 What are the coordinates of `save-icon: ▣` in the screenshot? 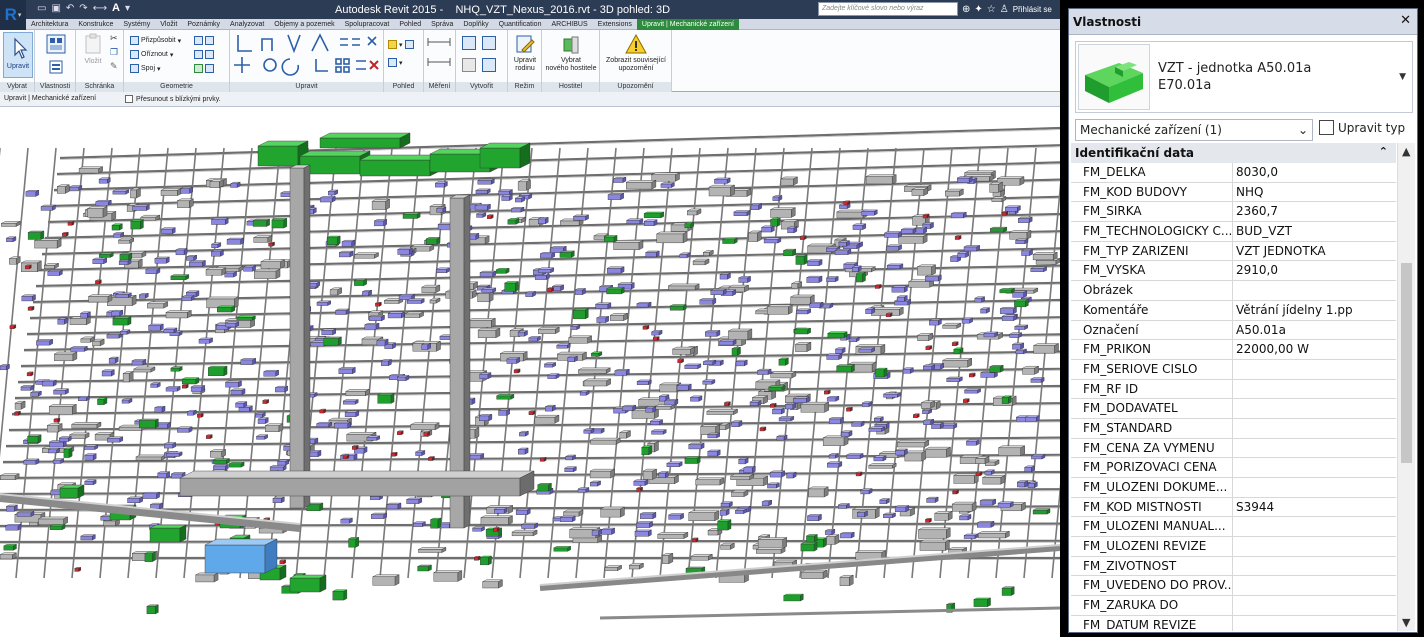 It's located at (55, 8).